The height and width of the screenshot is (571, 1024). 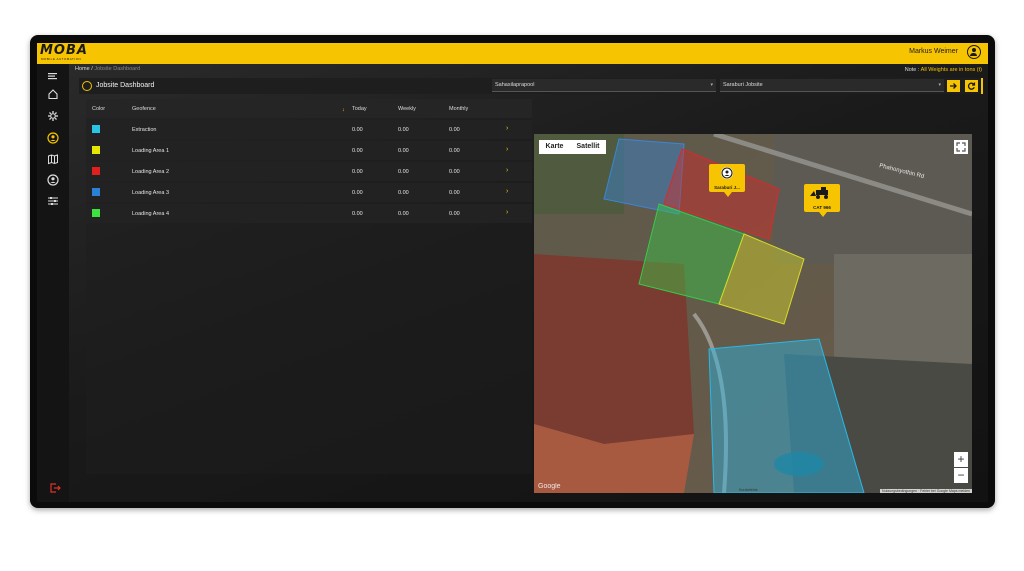 I want to click on zoom-in-button: +, so click(x=961, y=459).